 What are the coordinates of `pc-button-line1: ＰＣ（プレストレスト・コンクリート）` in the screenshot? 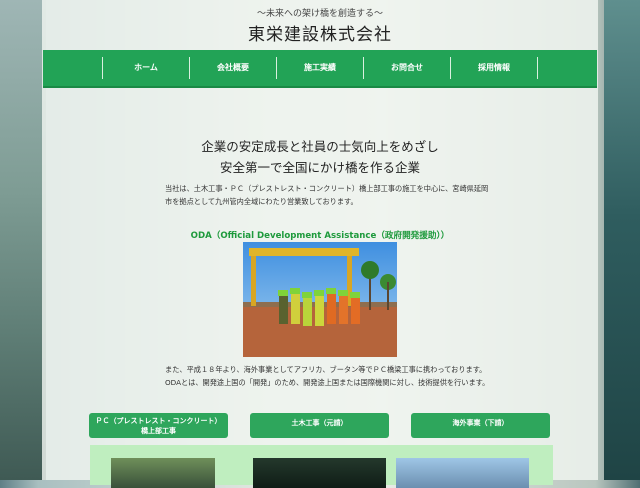 It's located at (158, 421).